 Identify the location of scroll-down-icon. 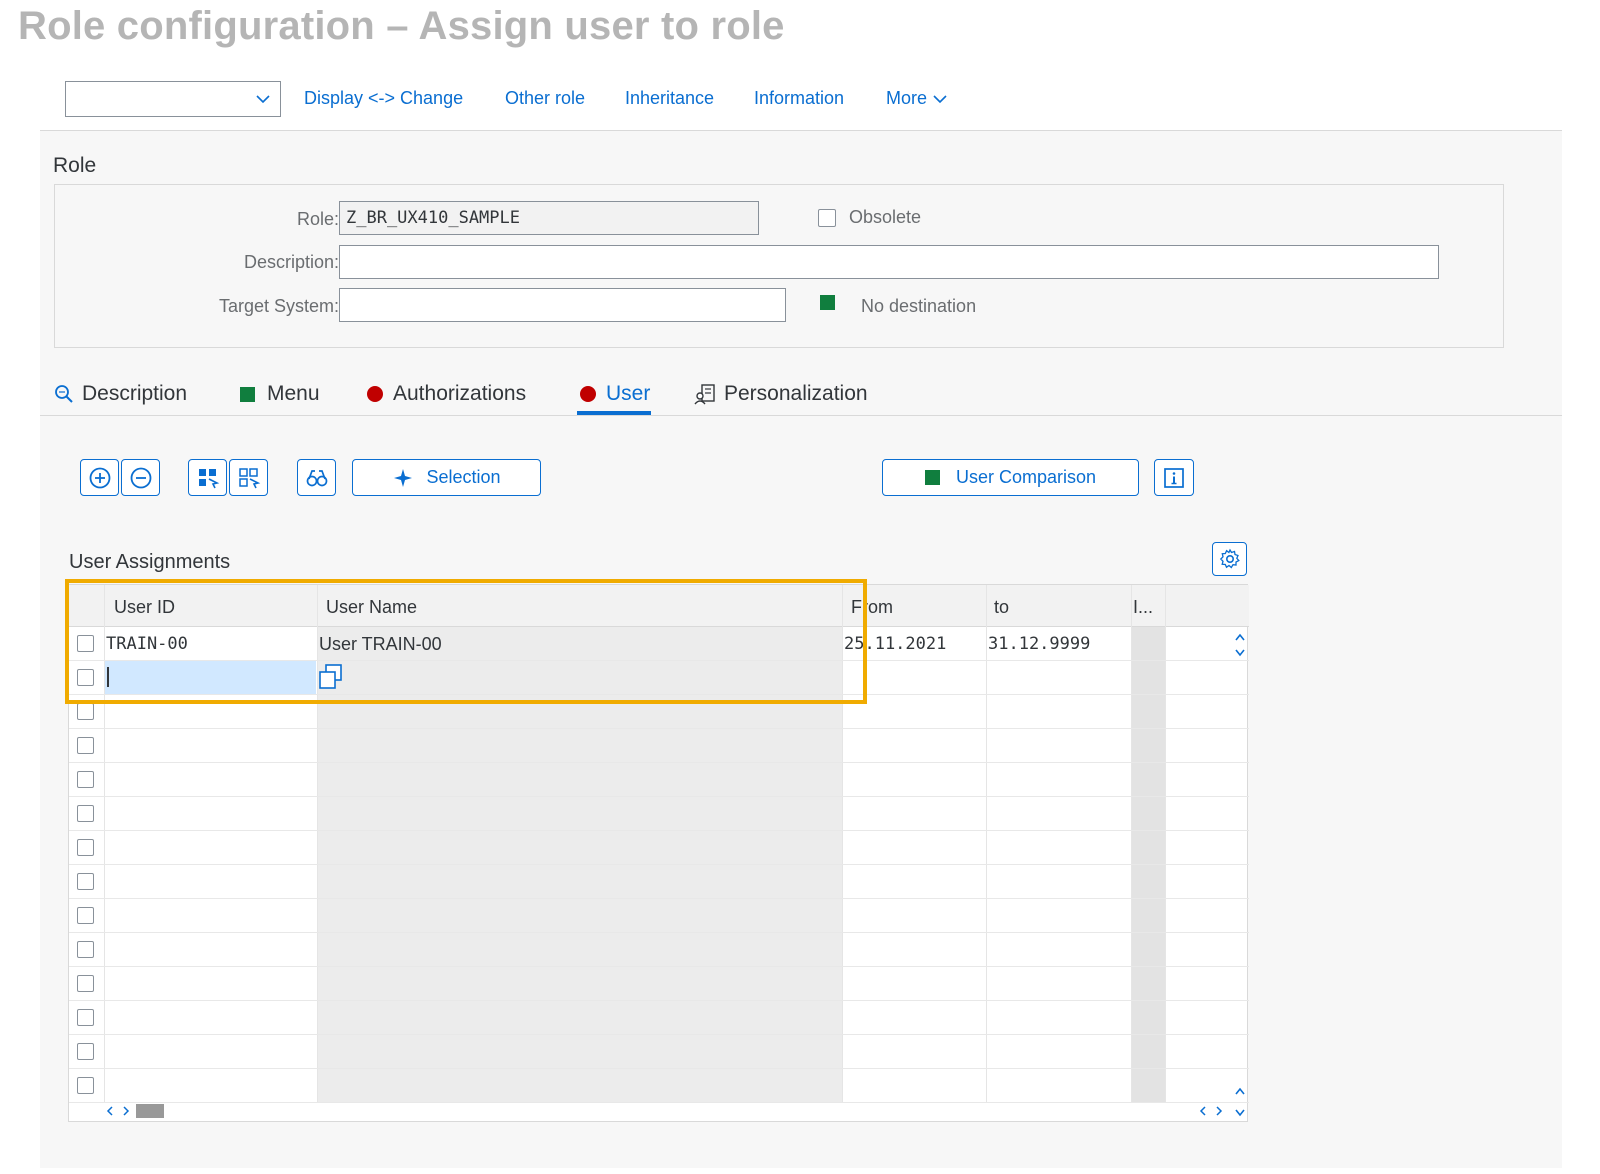
(1240, 1102).